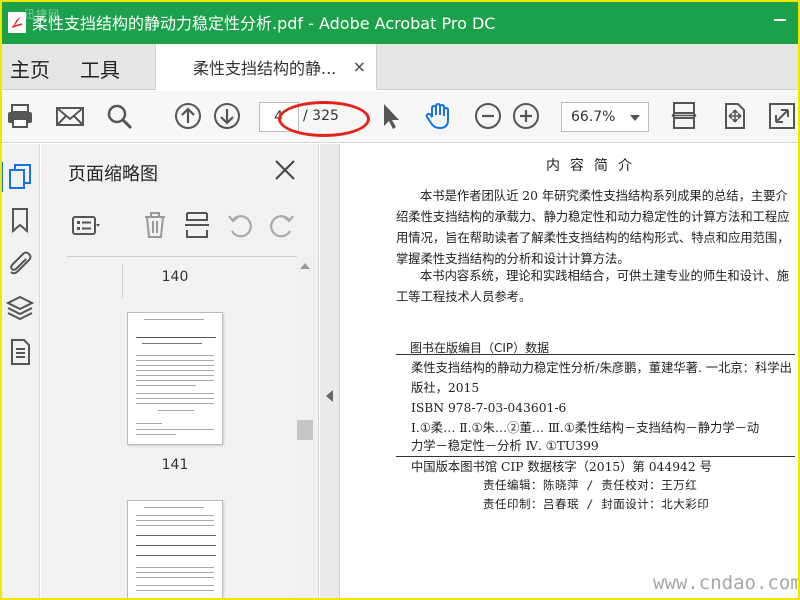 This screenshot has height=600, width=800. Describe the element at coordinates (20, 176) in the screenshot. I see `page-thumbnails-icon` at that location.